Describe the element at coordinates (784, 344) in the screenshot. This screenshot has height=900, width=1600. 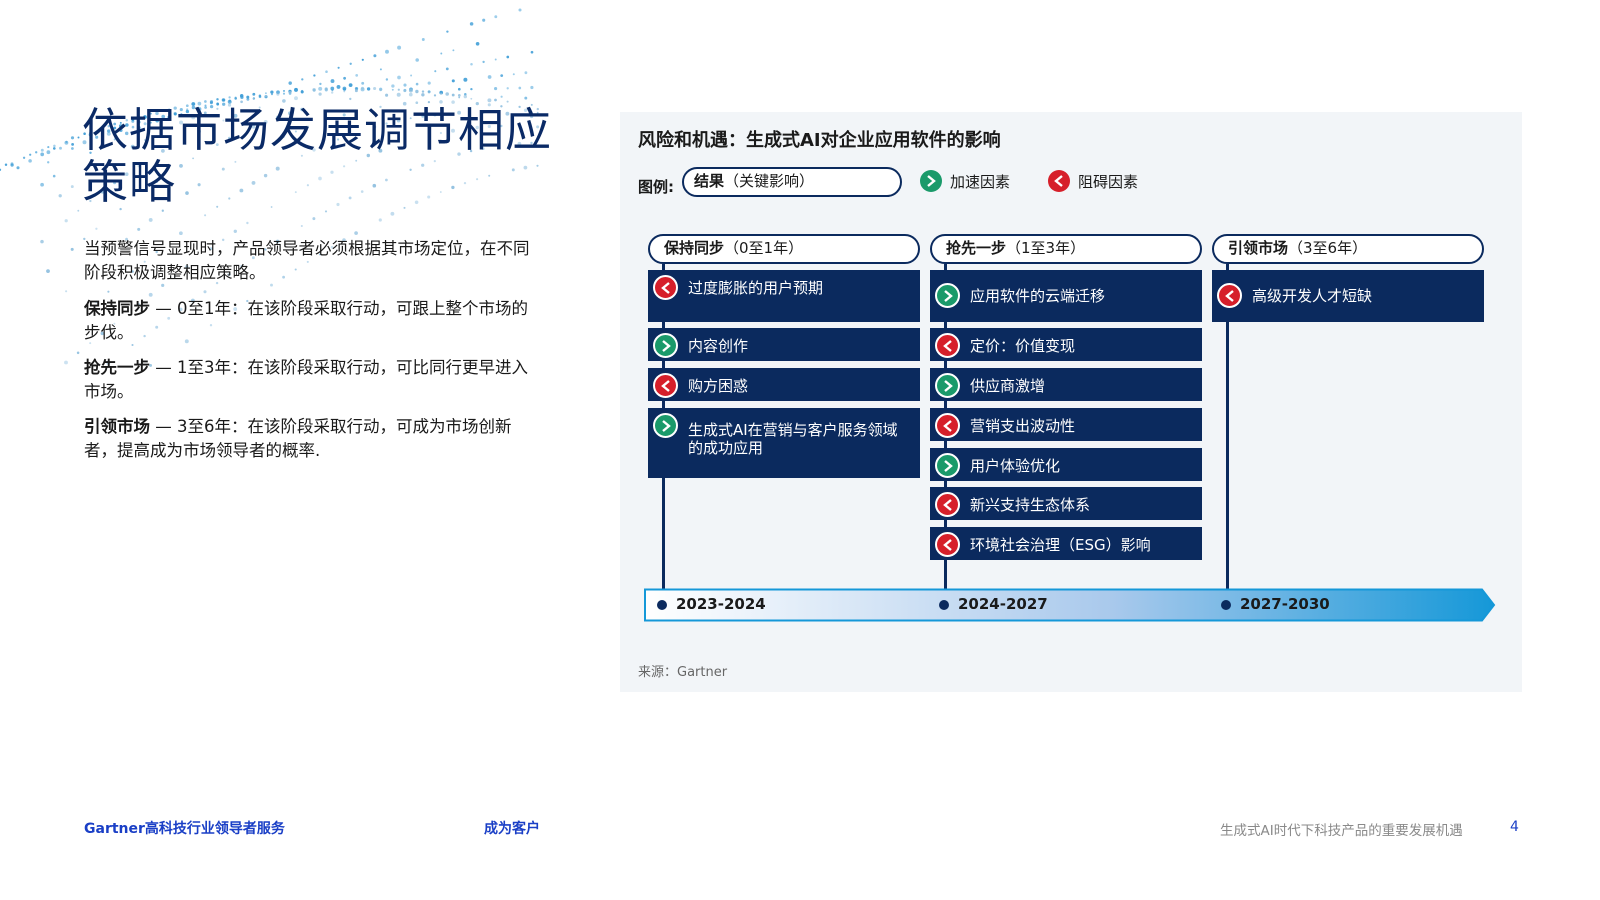
I see `factor-card: 内容创作` at that location.